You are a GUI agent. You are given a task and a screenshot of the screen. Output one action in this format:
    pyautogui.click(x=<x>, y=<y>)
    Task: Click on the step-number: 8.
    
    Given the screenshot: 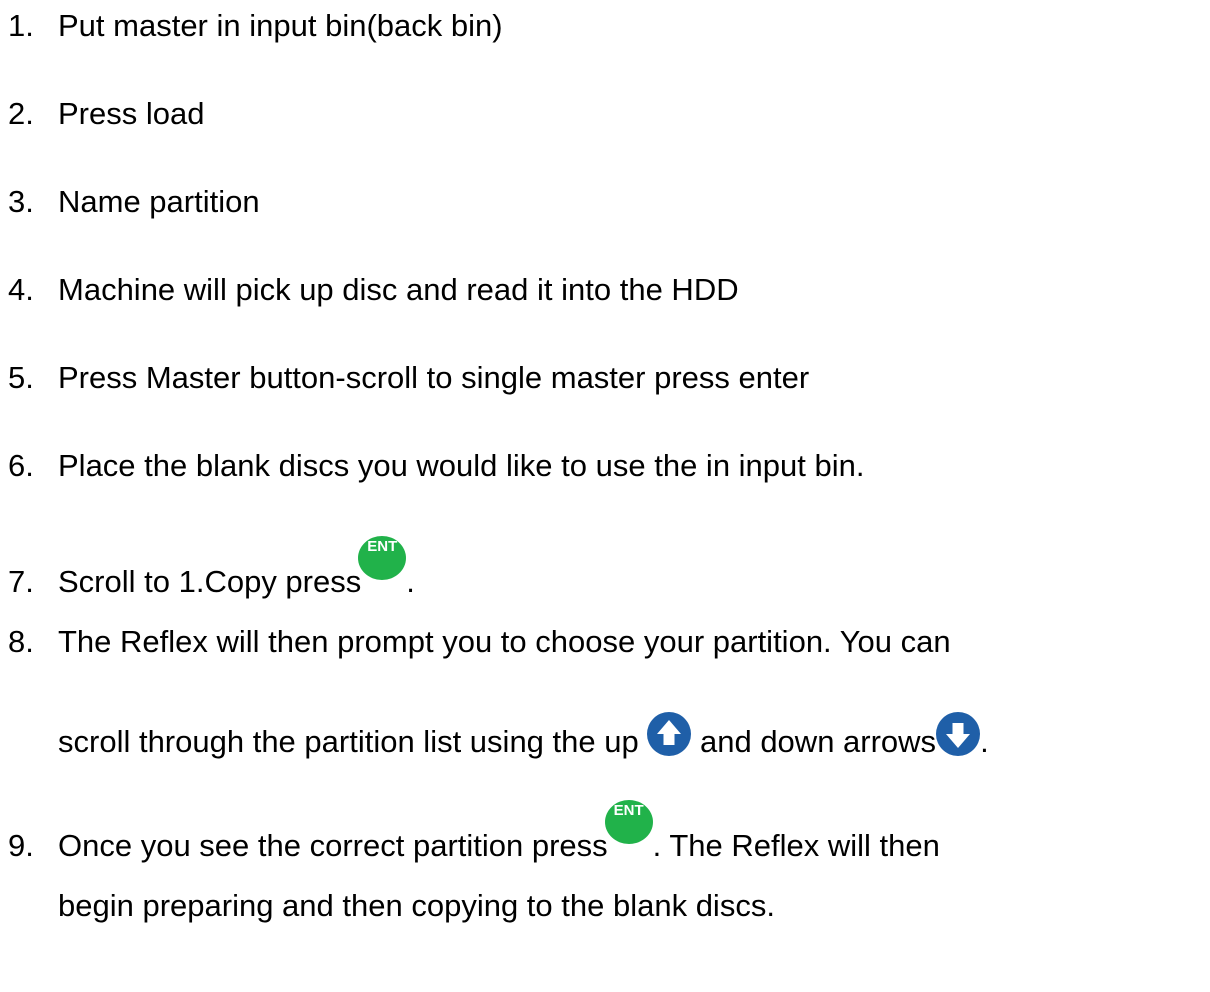 What is the action you would take?
    pyautogui.click(x=21, y=641)
    